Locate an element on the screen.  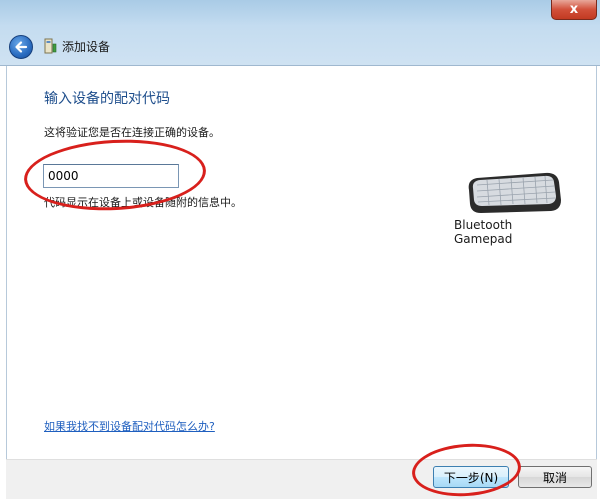
back-arrow-icon is located at coordinates (21, 47).